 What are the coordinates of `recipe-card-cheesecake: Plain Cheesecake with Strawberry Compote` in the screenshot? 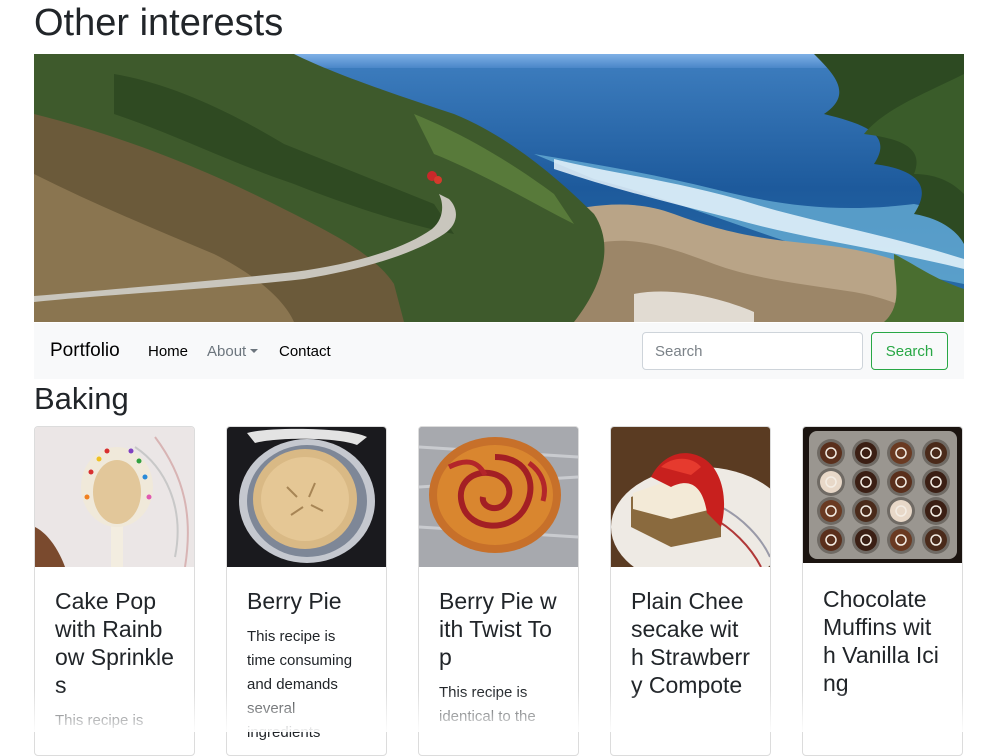 It's located at (690, 591).